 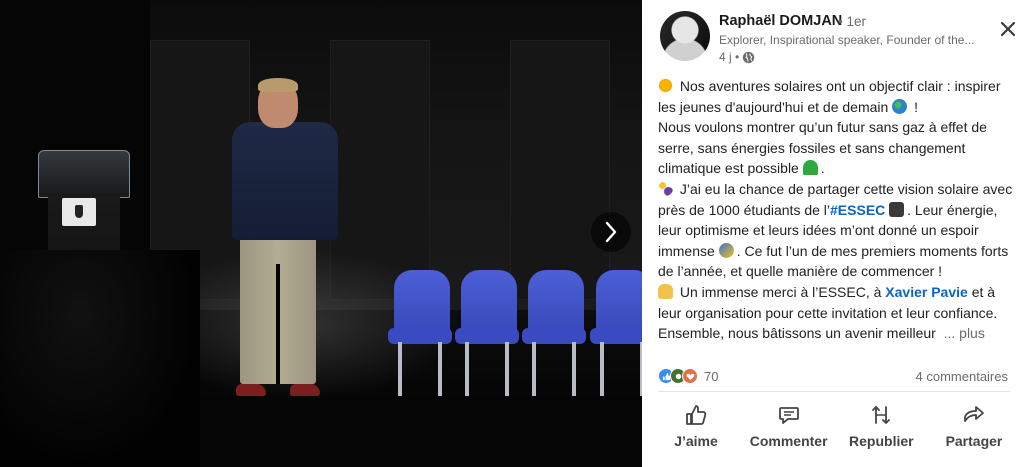 I want to click on graduation-cap-emoji, so click(x=897, y=209).